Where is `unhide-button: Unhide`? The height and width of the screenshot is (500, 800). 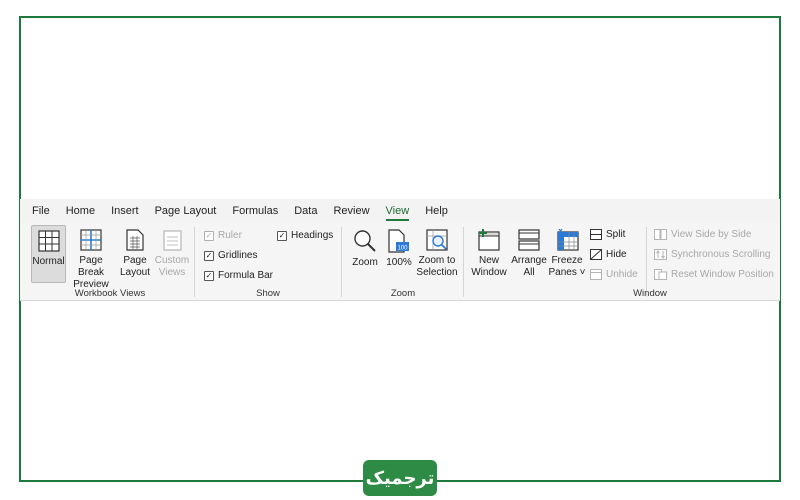 unhide-button: Unhide is located at coordinates (614, 274).